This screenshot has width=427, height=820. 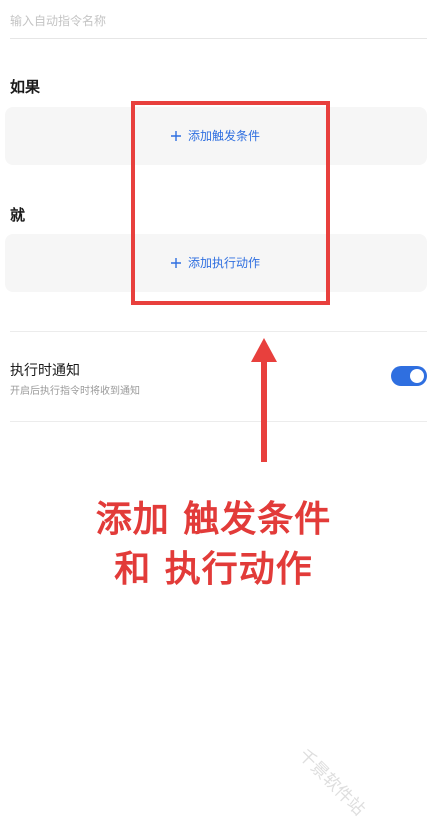 I want to click on if-section-title: 如果, so click(x=25, y=87).